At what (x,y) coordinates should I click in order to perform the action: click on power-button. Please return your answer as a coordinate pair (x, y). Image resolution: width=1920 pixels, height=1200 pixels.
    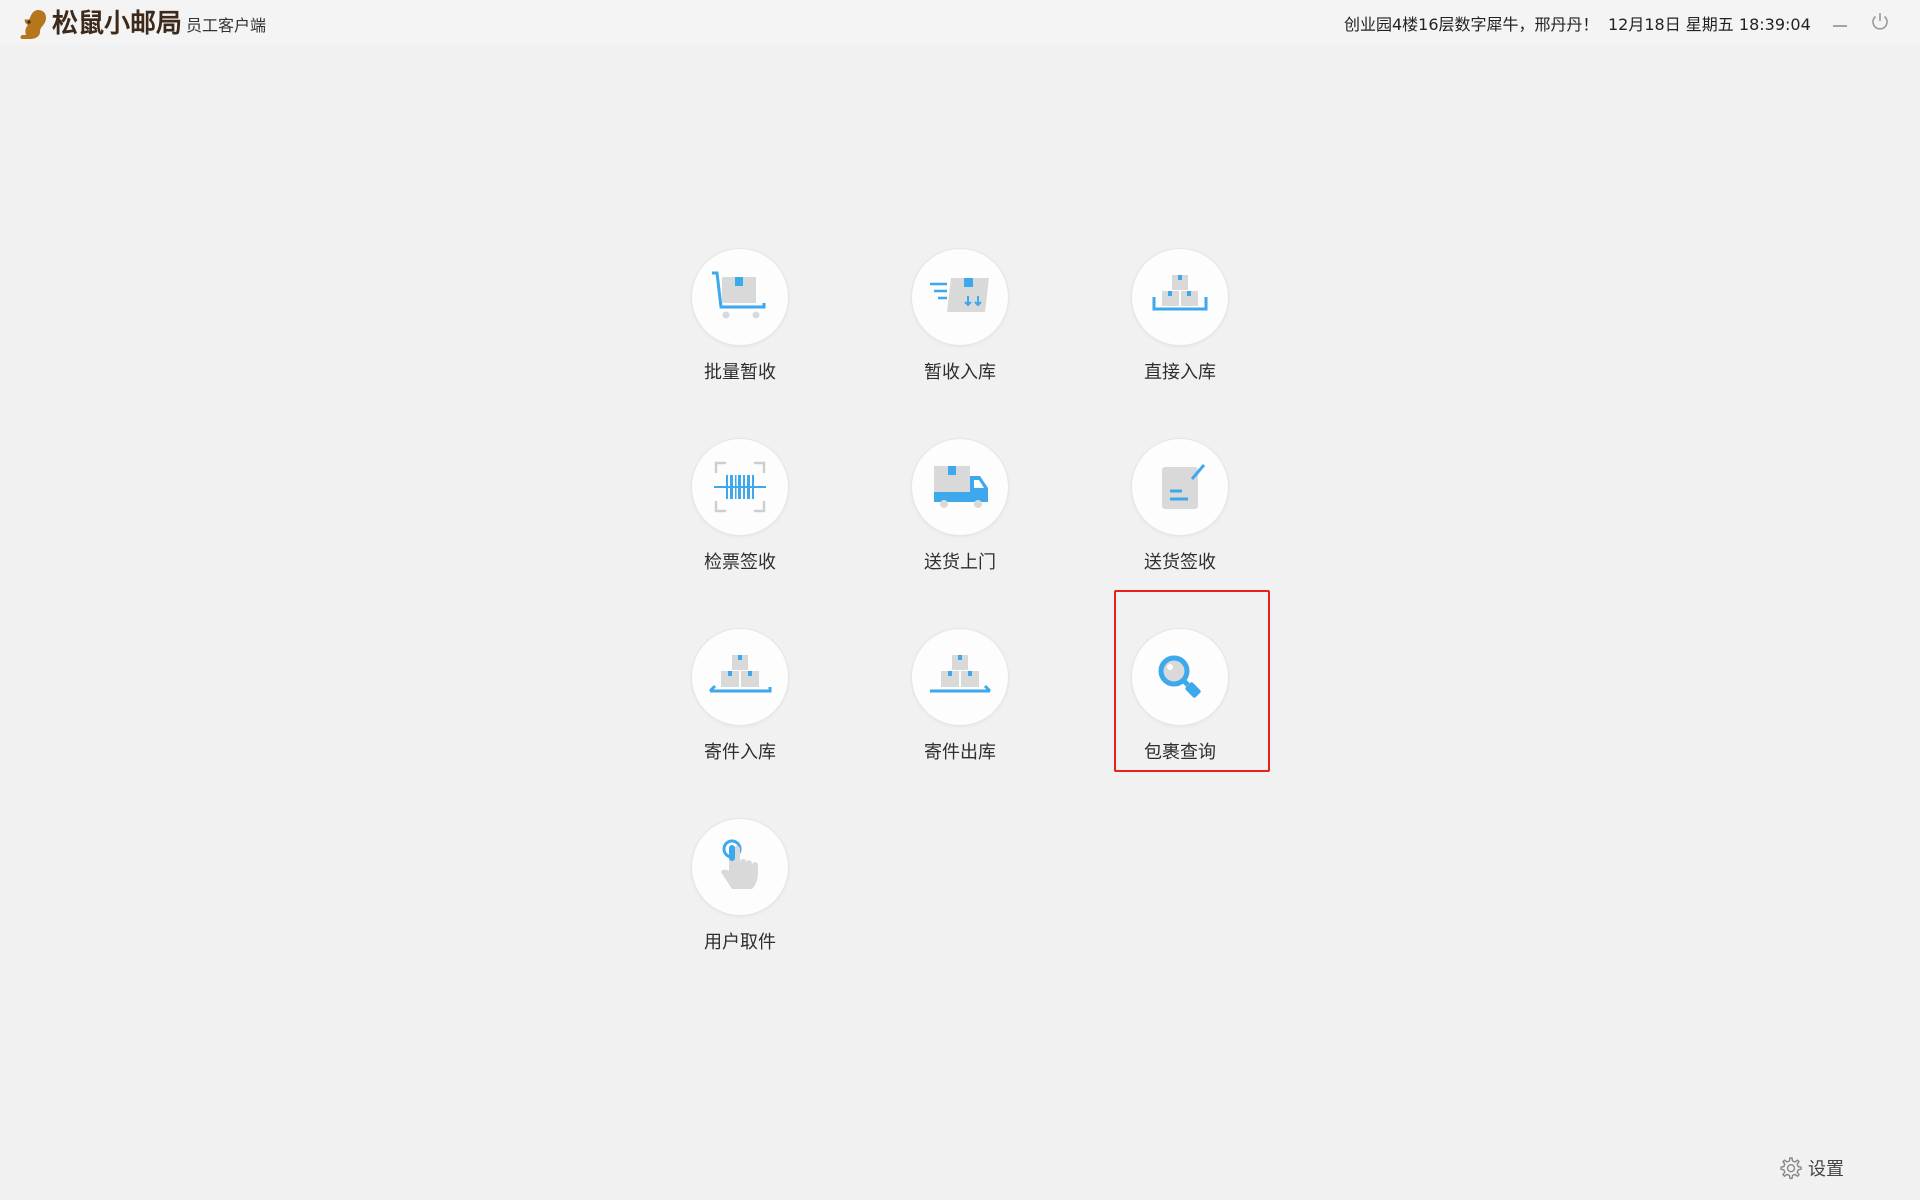
    Looking at the image, I should click on (1880, 22).